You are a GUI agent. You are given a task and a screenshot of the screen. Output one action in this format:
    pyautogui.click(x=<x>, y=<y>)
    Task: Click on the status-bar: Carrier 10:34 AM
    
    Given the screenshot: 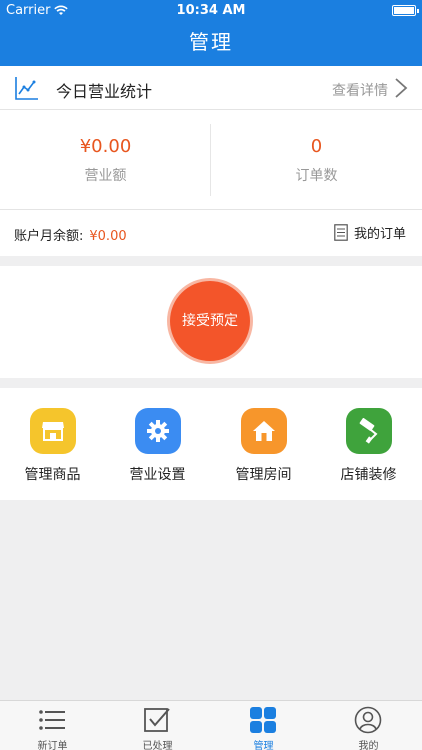 What is the action you would take?
    pyautogui.click(x=211, y=11)
    